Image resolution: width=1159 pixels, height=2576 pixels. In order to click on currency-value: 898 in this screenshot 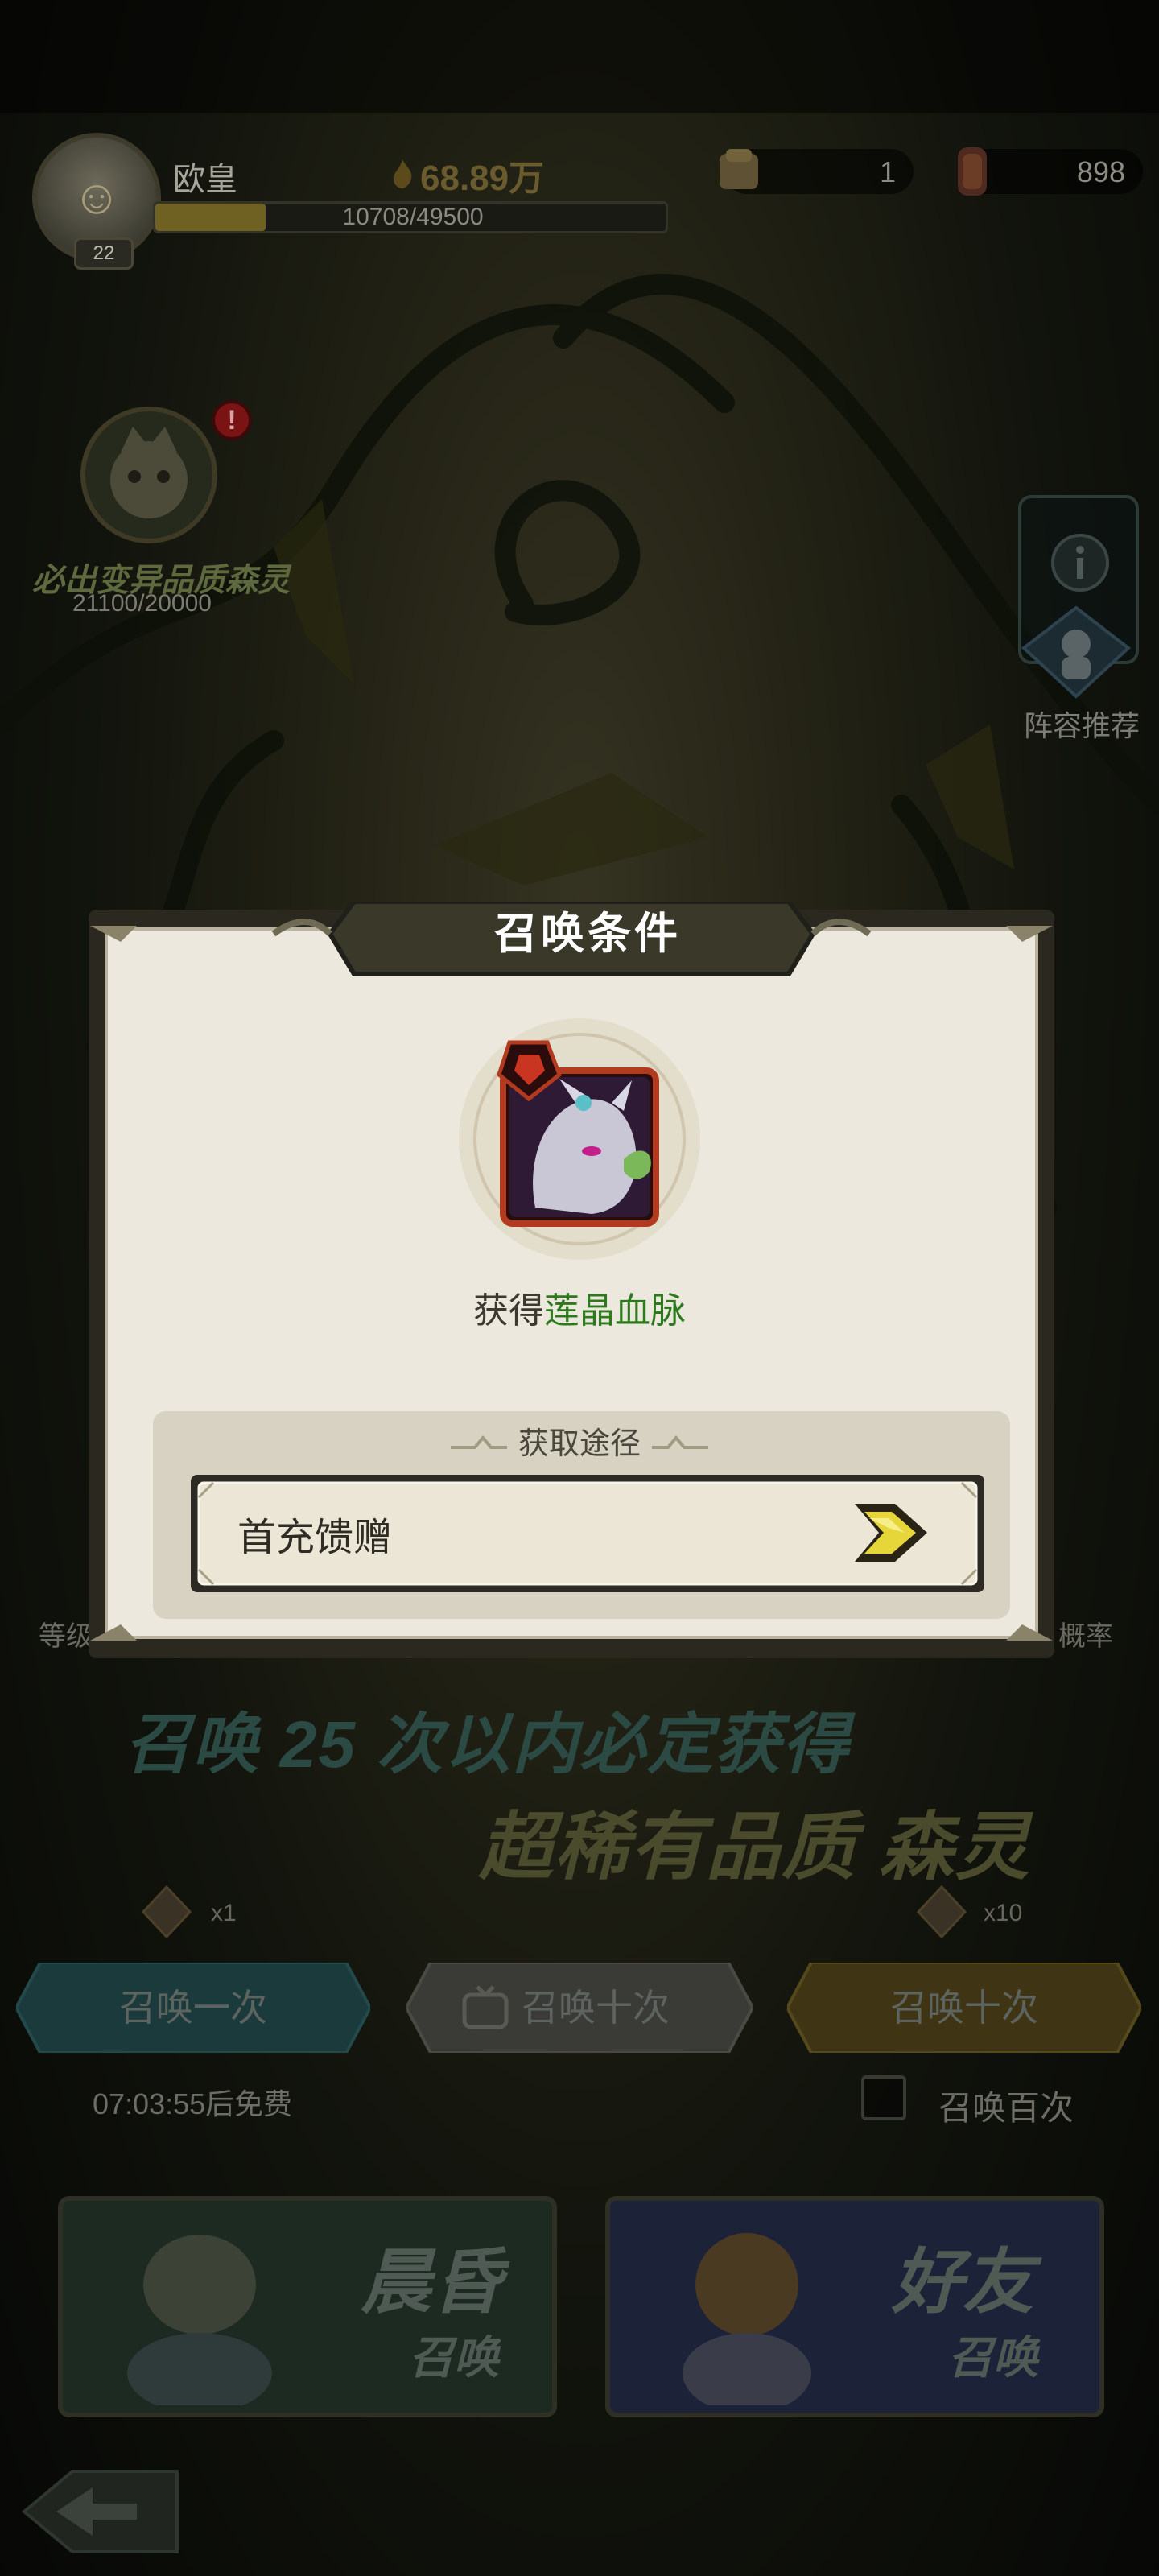, I will do `click(1100, 171)`.